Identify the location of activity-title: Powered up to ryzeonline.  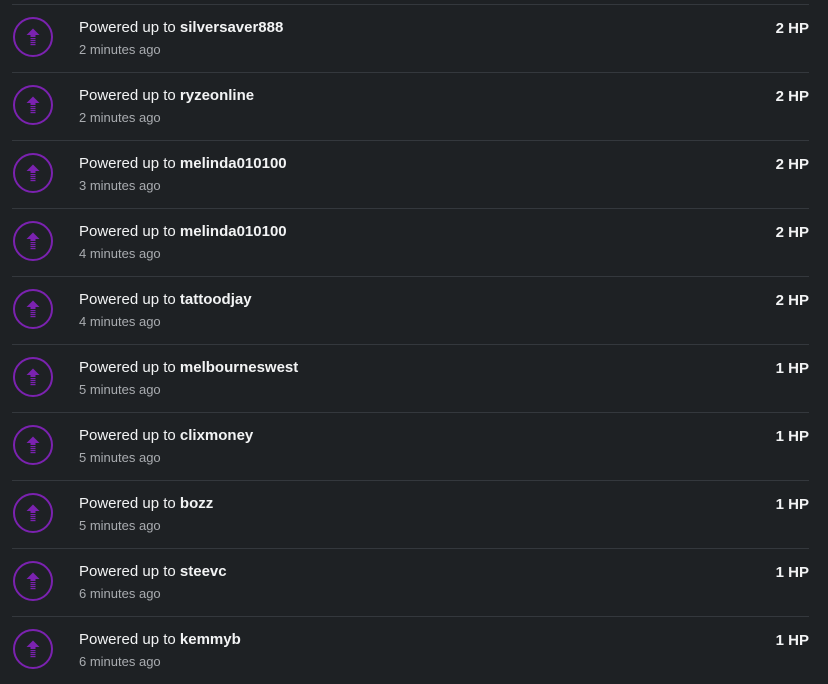
(166, 96).